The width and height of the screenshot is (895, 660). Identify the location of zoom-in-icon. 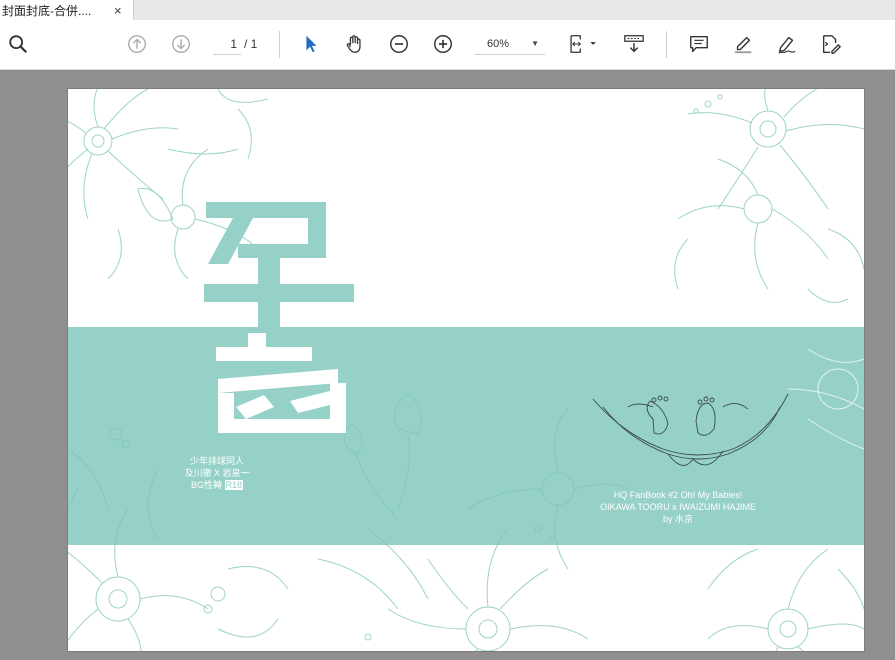
(443, 44).